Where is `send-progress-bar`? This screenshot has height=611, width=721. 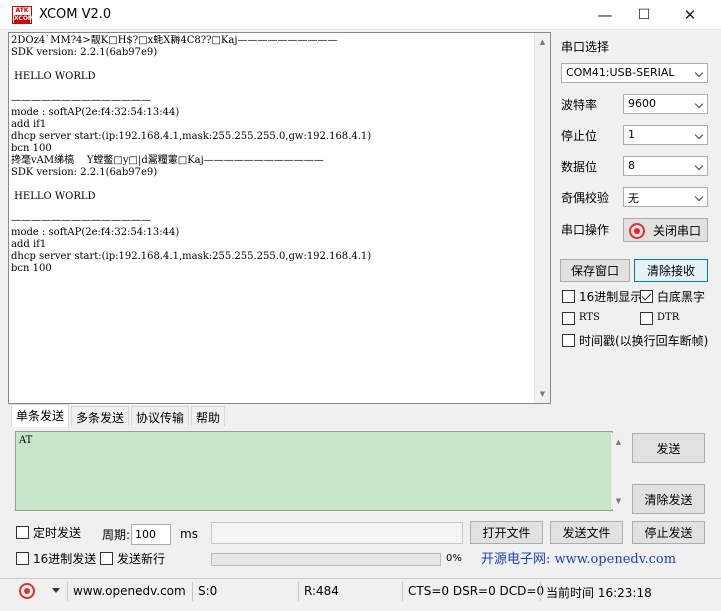 send-progress-bar is located at coordinates (326, 559).